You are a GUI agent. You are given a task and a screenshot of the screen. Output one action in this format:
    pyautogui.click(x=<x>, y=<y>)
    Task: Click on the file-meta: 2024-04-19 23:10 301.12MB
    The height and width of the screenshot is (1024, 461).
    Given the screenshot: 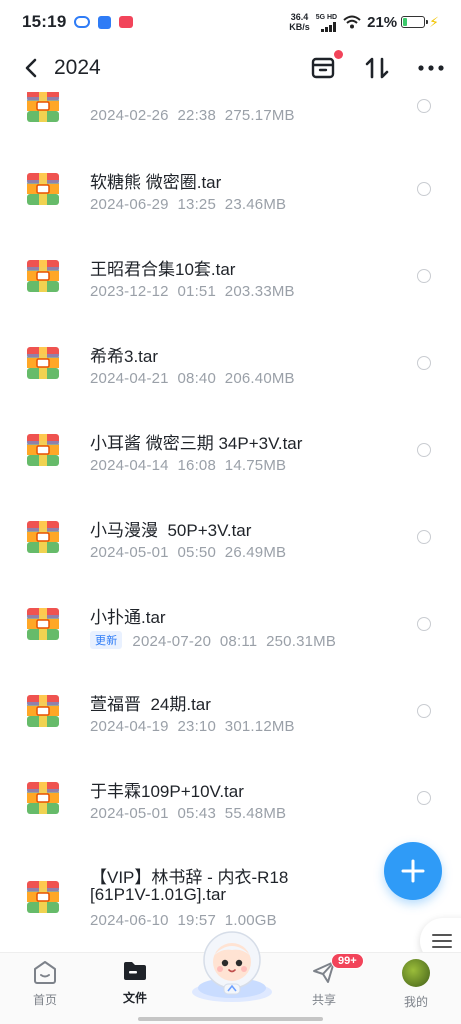 What is the action you would take?
    pyautogui.click(x=192, y=726)
    